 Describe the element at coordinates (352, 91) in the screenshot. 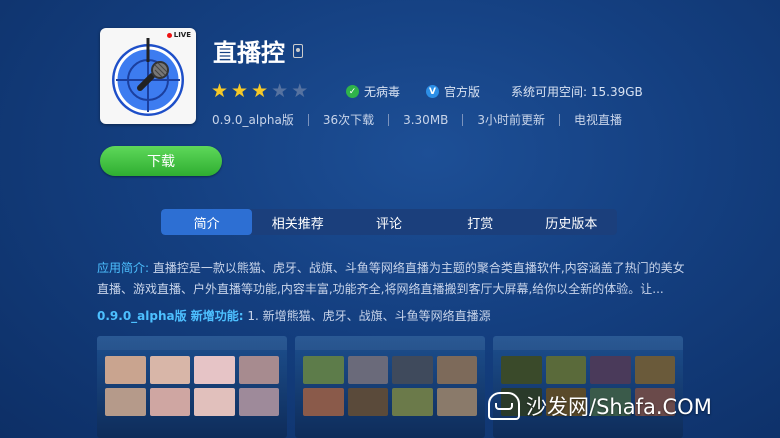

I see `check-circle-icon: ✓` at that location.